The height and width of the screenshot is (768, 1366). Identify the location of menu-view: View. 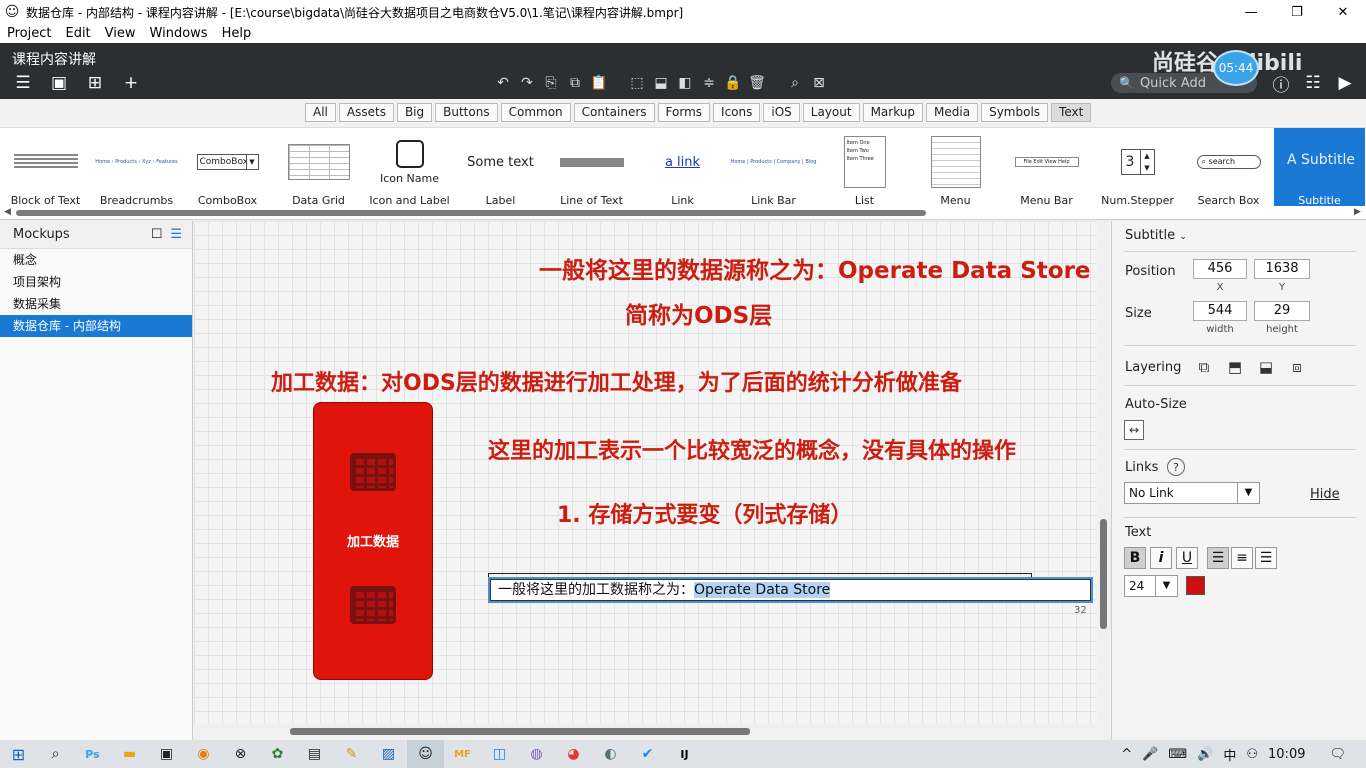
(120, 33).